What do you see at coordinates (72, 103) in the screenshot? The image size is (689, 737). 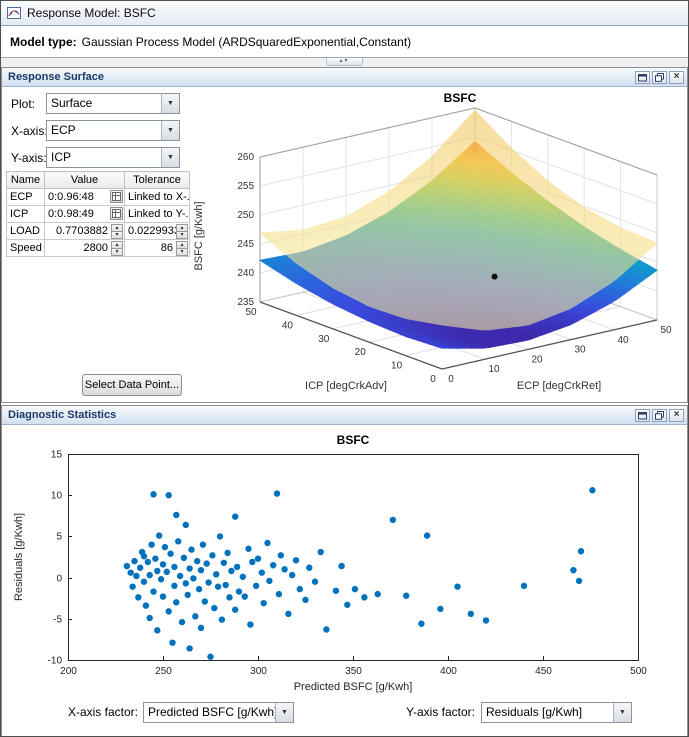 I see `plot-type-value: Surface` at bounding box center [72, 103].